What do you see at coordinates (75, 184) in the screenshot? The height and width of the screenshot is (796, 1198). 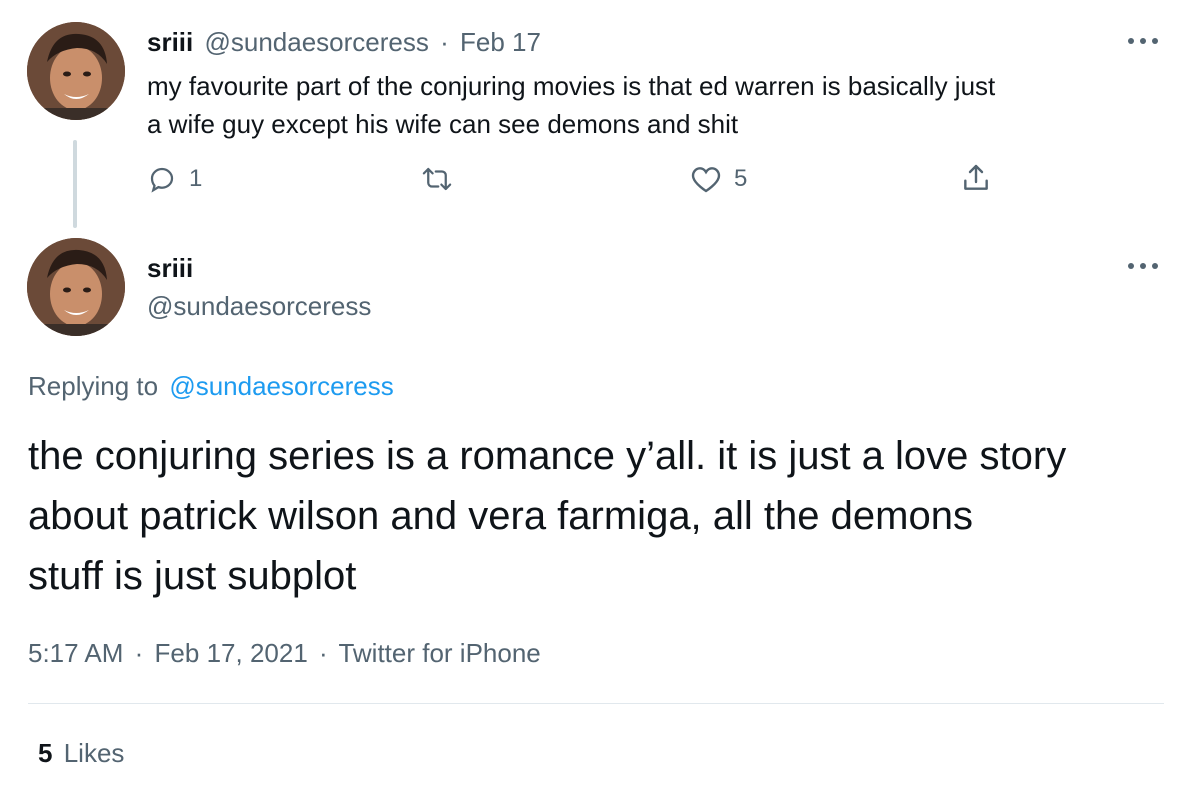 I see `thread-line` at bounding box center [75, 184].